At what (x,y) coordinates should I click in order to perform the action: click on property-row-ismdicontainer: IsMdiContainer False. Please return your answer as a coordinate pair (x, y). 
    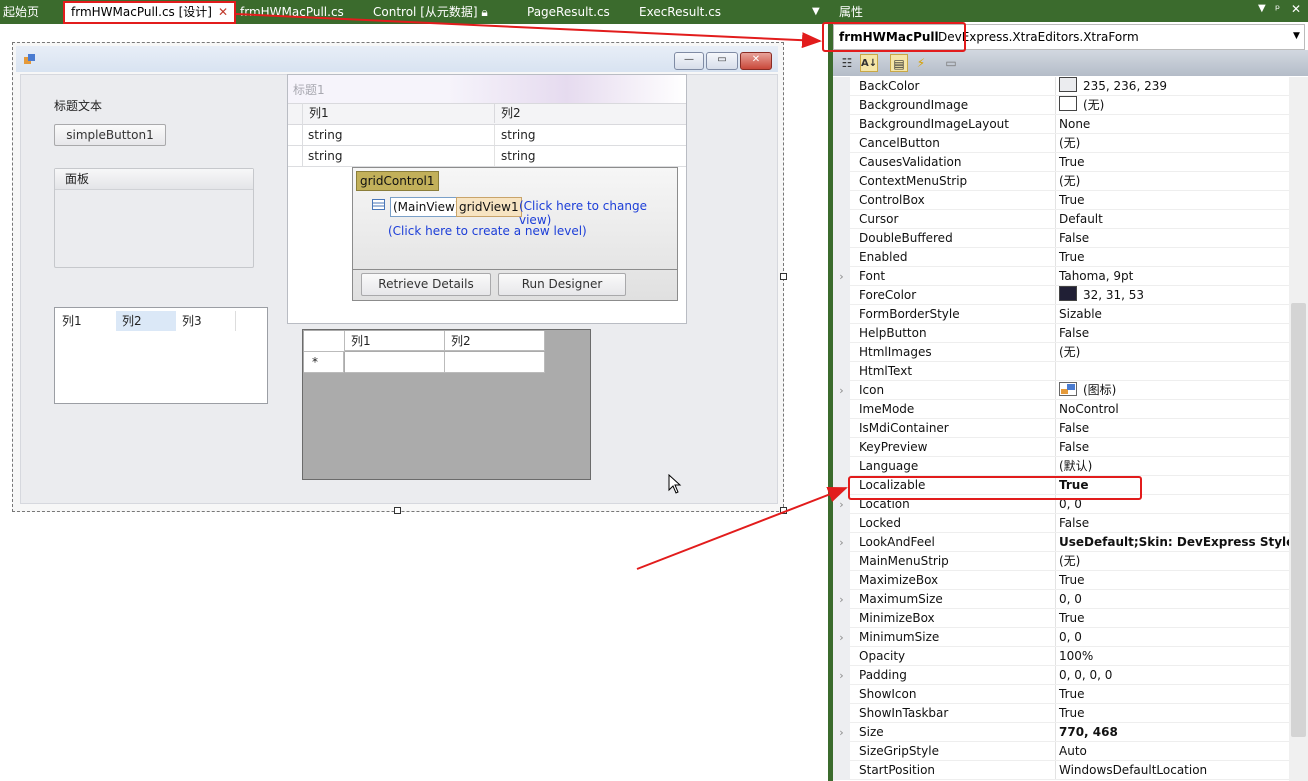
    Looking at the image, I should click on (1061, 428).